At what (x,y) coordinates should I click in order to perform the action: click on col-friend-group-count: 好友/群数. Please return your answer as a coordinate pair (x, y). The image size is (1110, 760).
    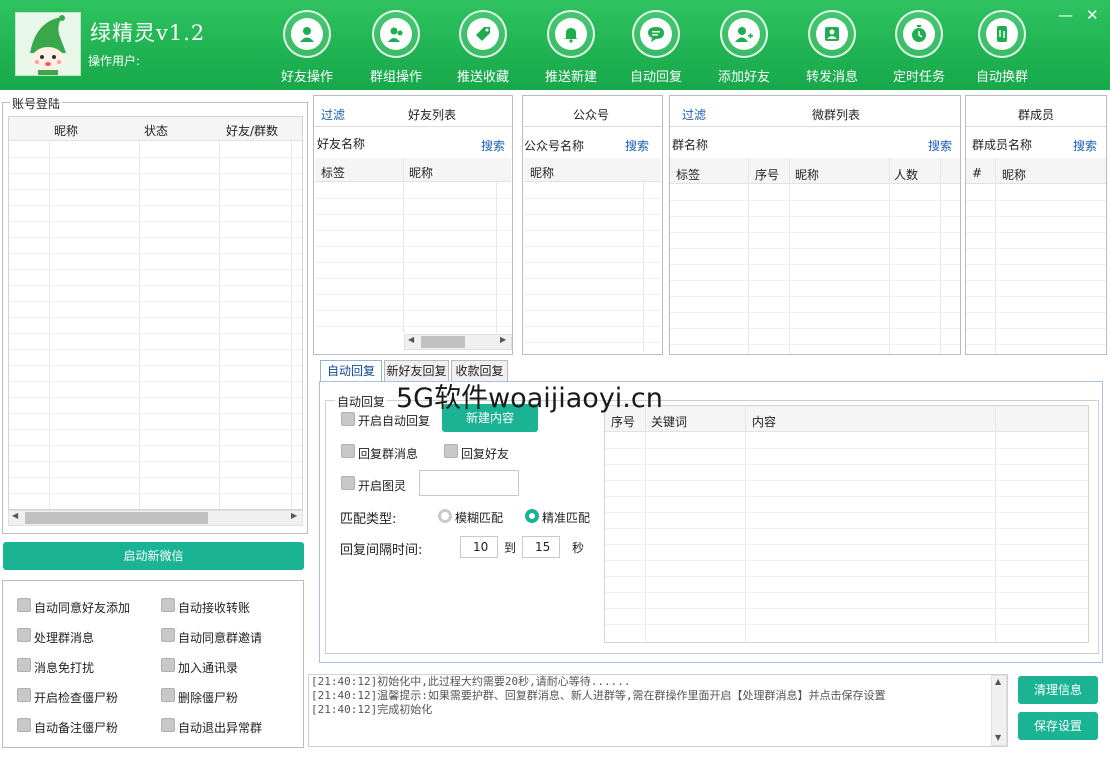
    Looking at the image, I should click on (252, 131).